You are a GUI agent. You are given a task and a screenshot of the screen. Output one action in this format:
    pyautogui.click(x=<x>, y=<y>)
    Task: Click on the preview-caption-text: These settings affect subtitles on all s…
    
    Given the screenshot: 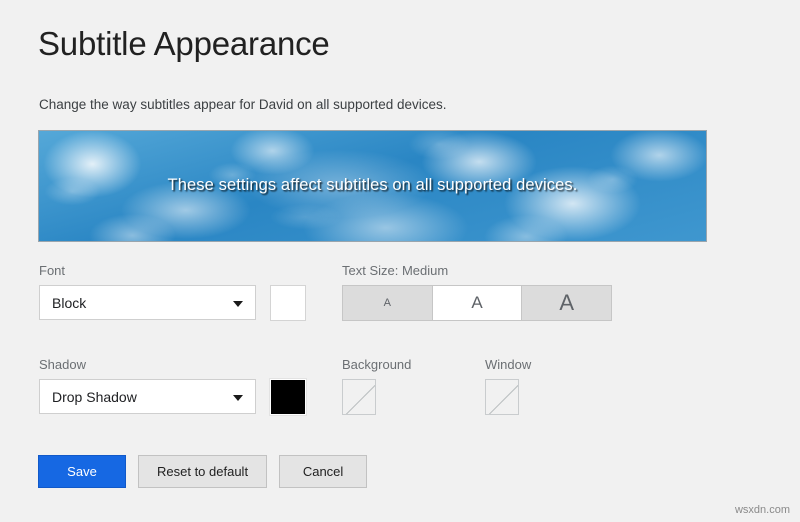 What is the action you would take?
    pyautogui.click(x=372, y=185)
    